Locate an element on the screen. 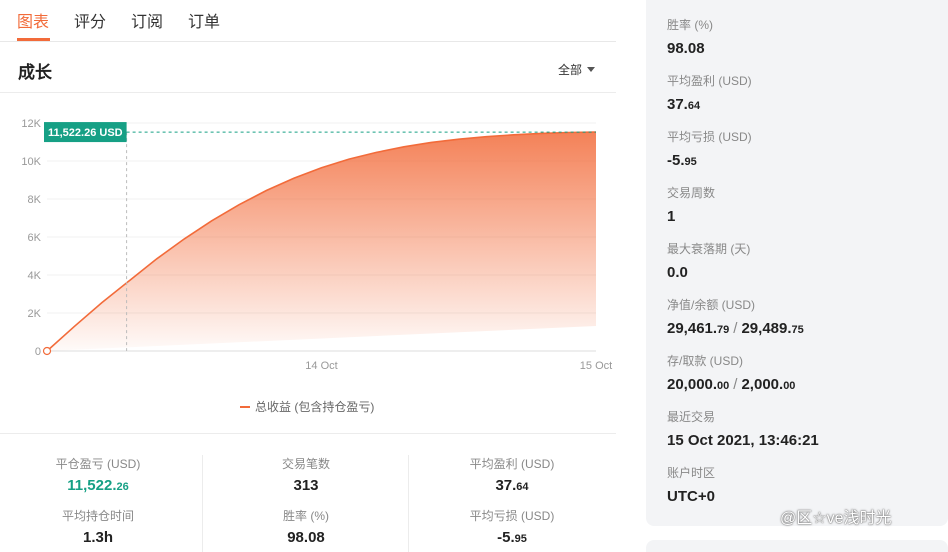 The width and height of the screenshot is (948, 552). side-last-trade: 最近交易 15 Oct 2021, 13:46:21 is located at coordinates (743, 428).